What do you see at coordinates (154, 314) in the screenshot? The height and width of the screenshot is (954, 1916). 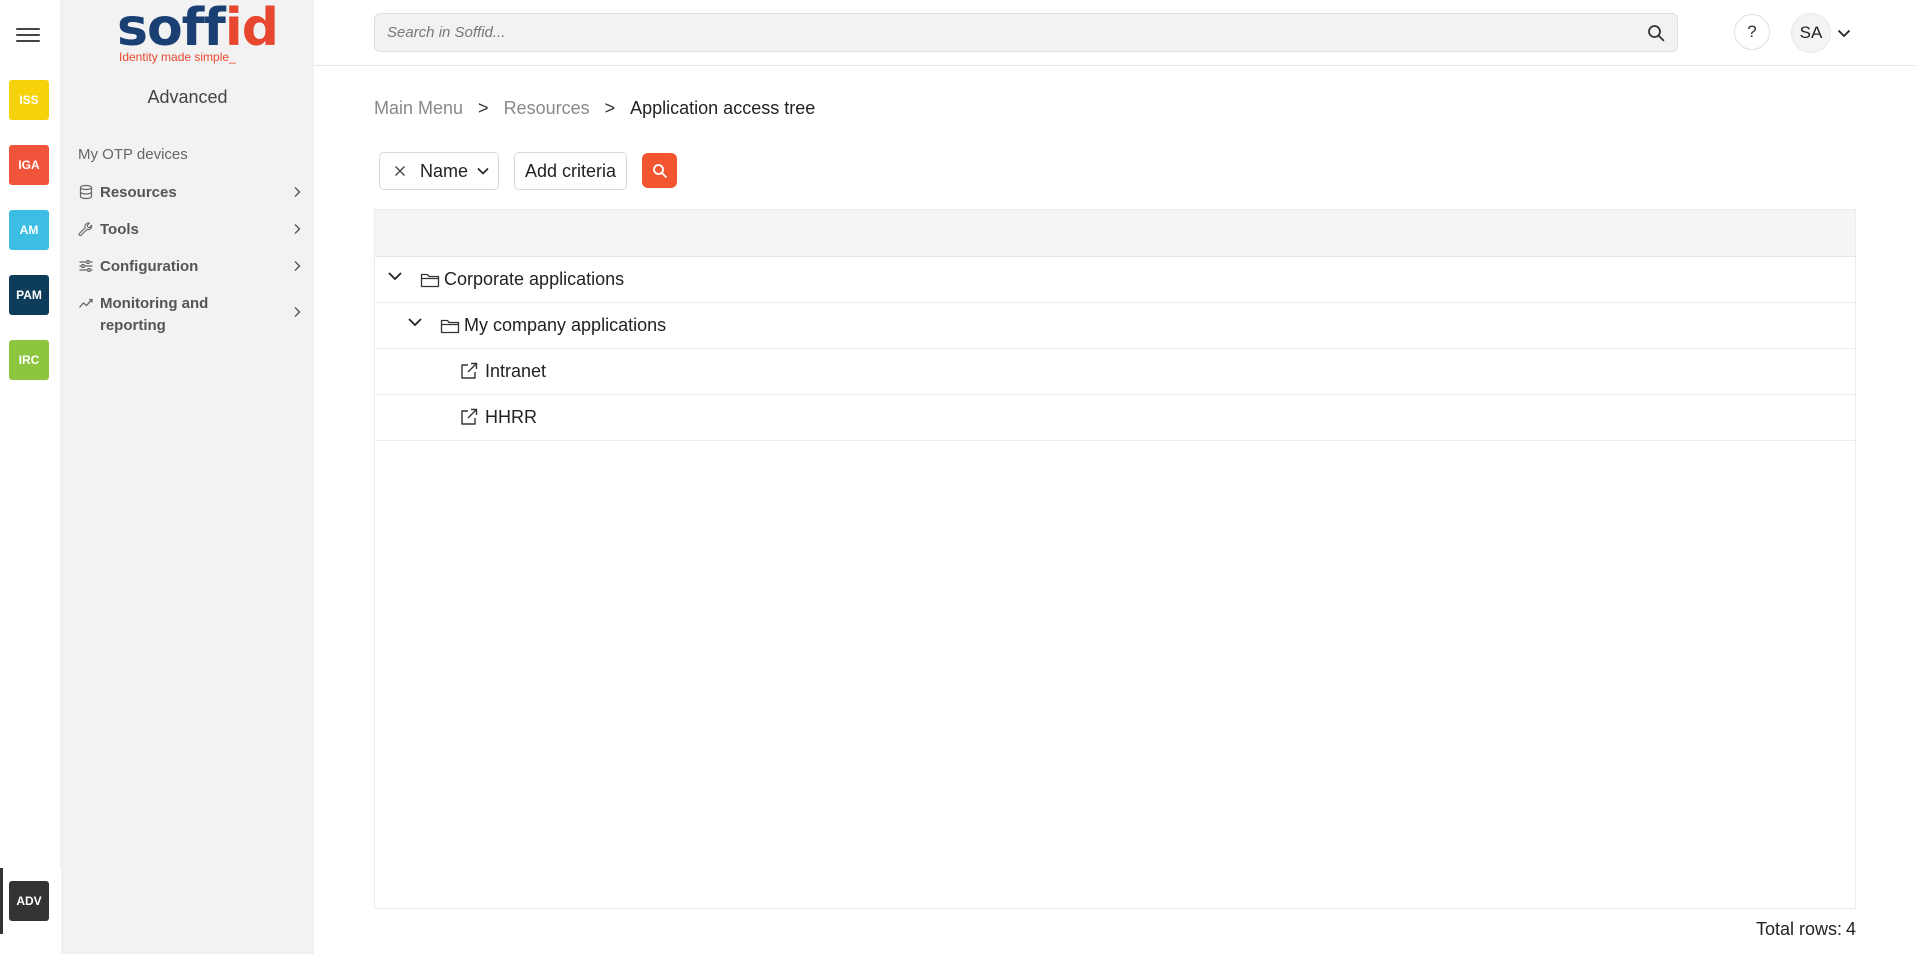 I see `menu-item-label: Monitoring and reporting` at bounding box center [154, 314].